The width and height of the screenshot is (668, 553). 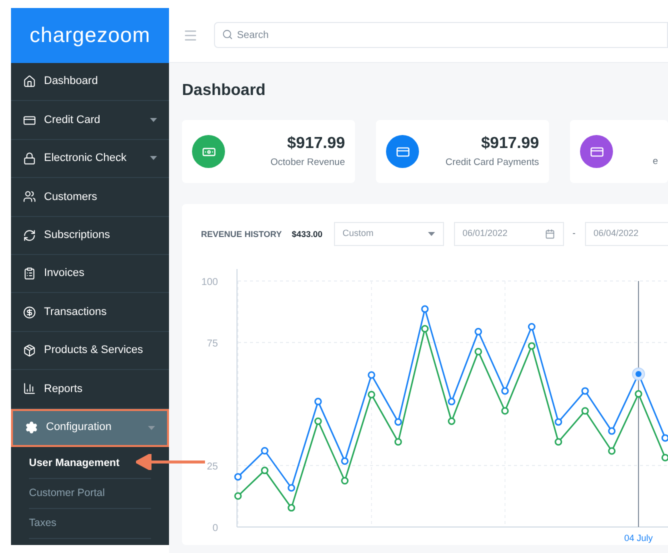 What do you see at coordinates (31, 427) in the screenshot?
I see `settings-icon` at bounding box center [31, 427].